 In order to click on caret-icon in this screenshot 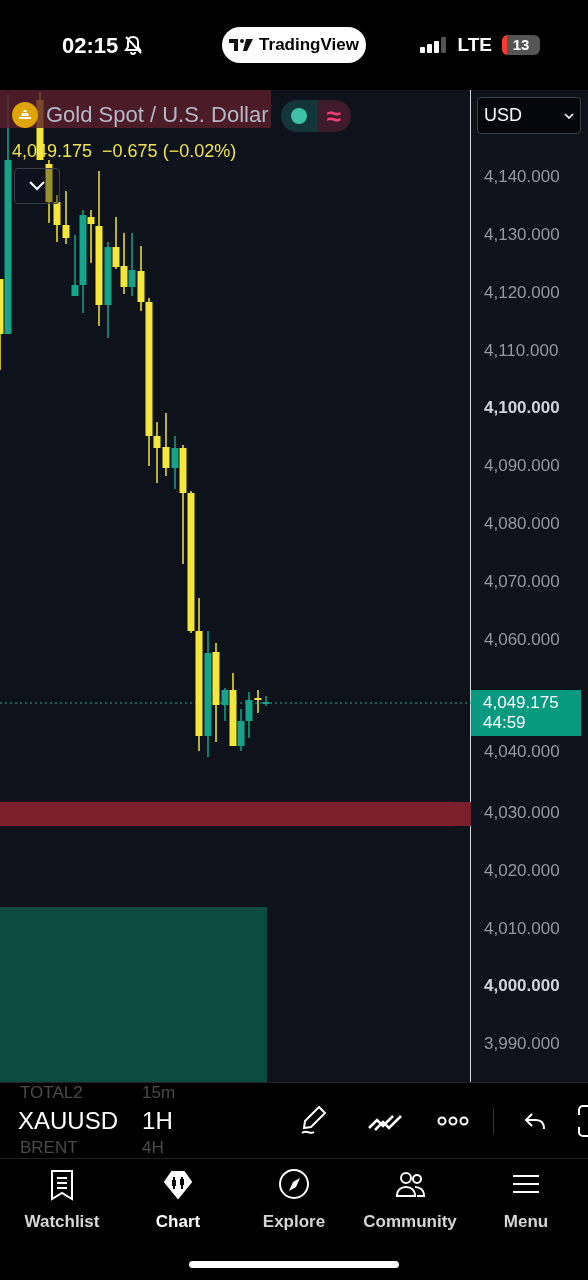, I will do `click(569, 115)`.